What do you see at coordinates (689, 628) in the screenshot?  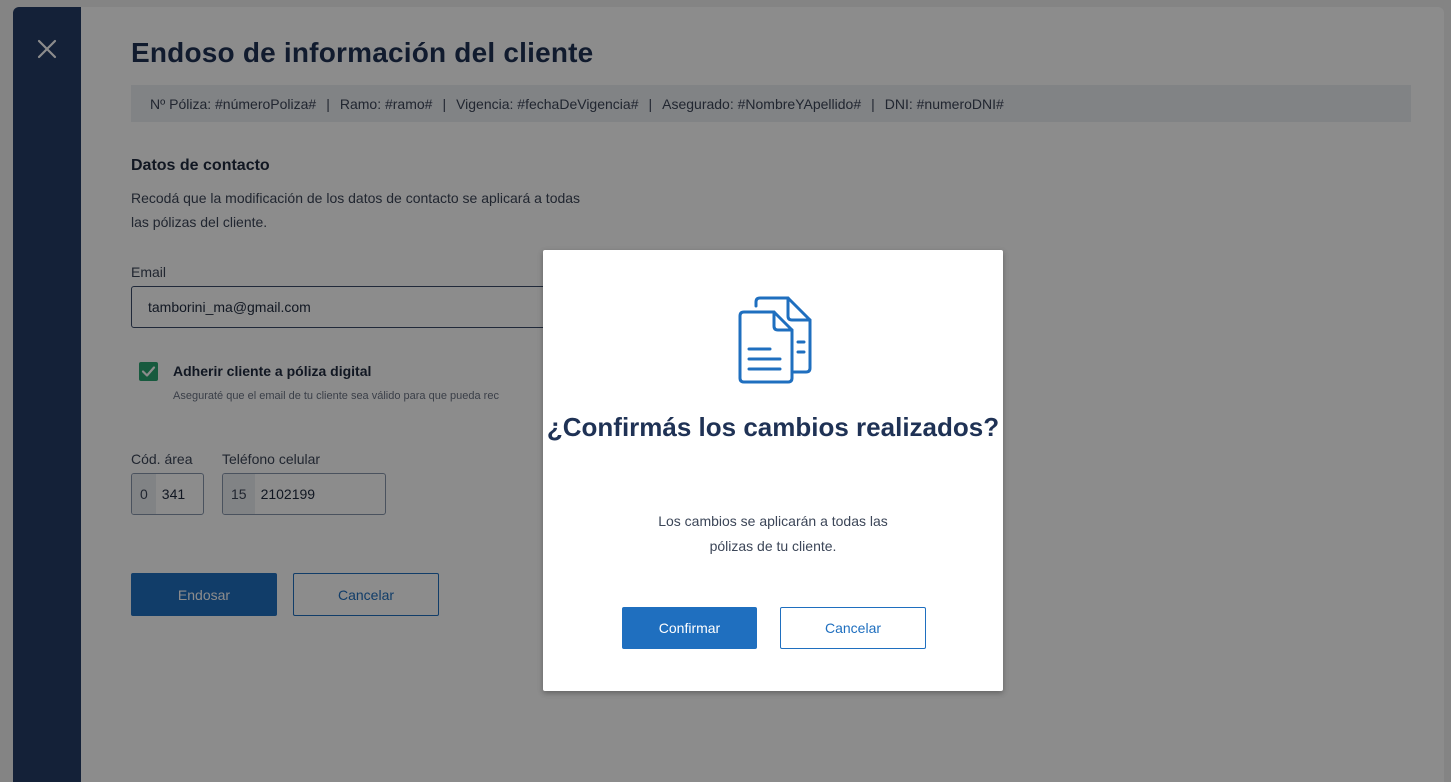 I see `confirm-button: Confirmar` at bounding box center [689, 628].